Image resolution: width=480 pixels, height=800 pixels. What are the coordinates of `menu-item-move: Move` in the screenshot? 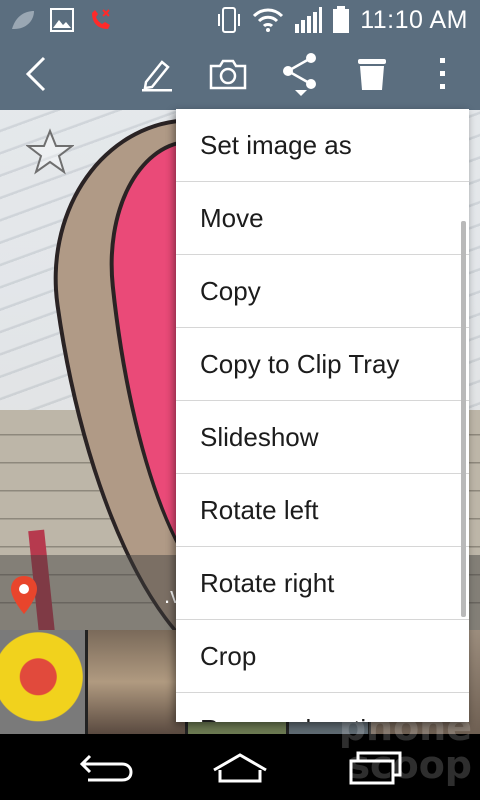 It's located at (322, 218).